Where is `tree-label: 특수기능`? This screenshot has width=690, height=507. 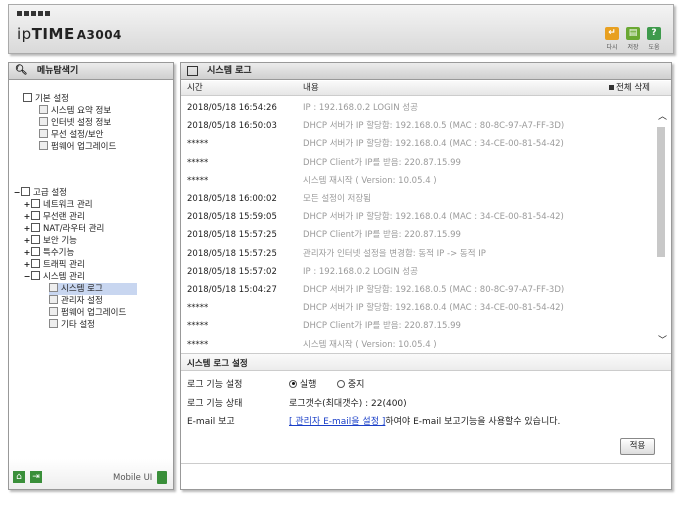 tree-label: 특수기능 is located at coordinates (59, 253).